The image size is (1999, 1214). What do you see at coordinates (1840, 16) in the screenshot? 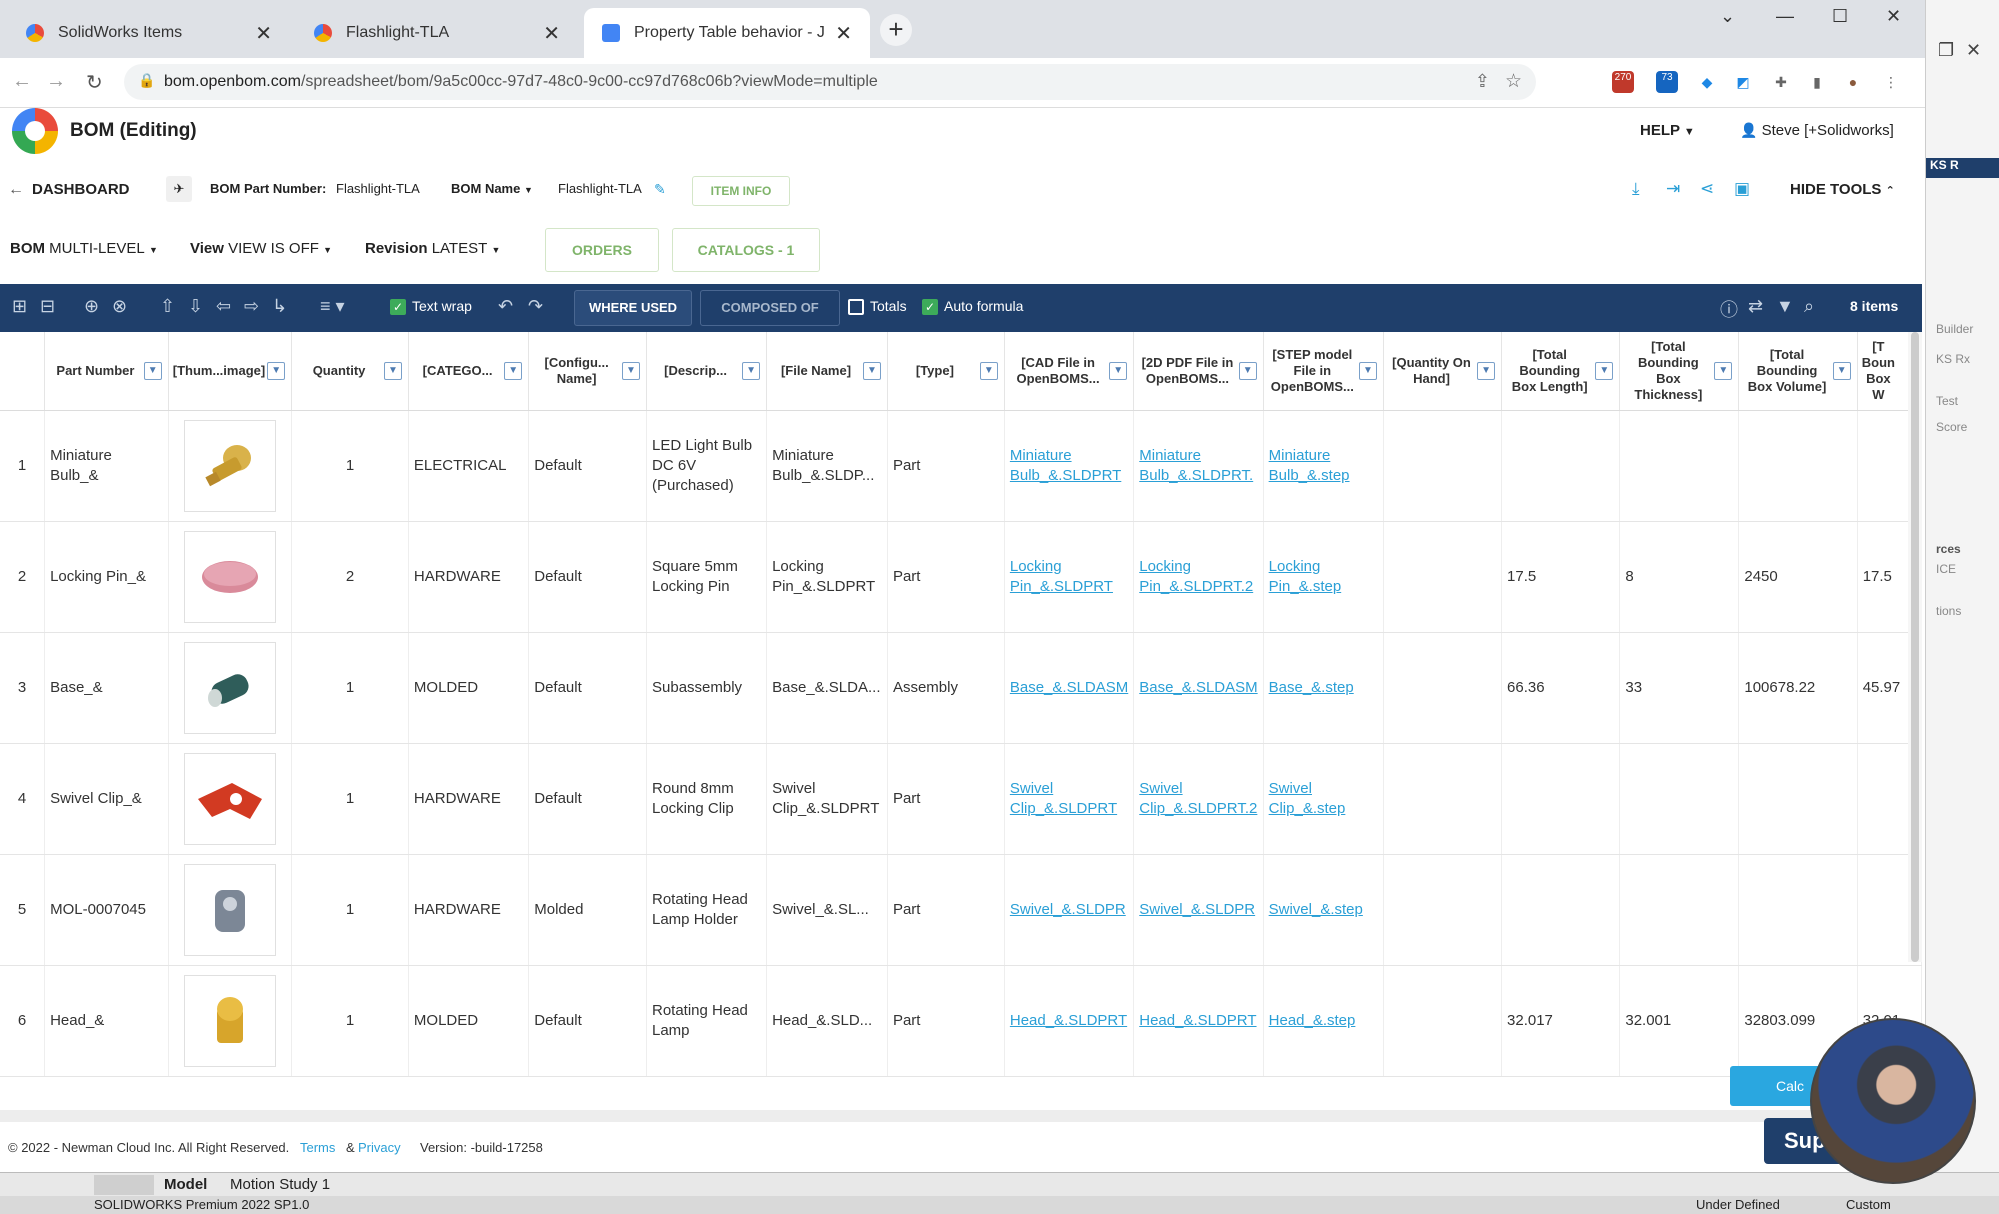
I see `maximize-icon: ☐` at bounding box center [1840, 16].